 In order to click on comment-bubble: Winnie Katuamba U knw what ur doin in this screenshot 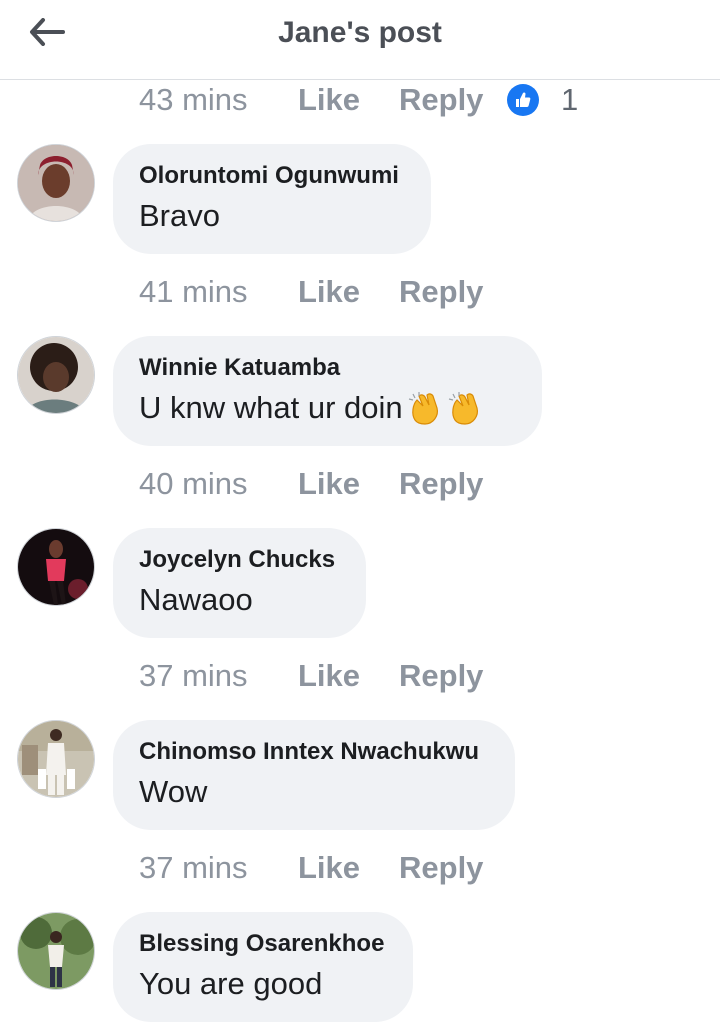, I will do `click(327, 391)`.